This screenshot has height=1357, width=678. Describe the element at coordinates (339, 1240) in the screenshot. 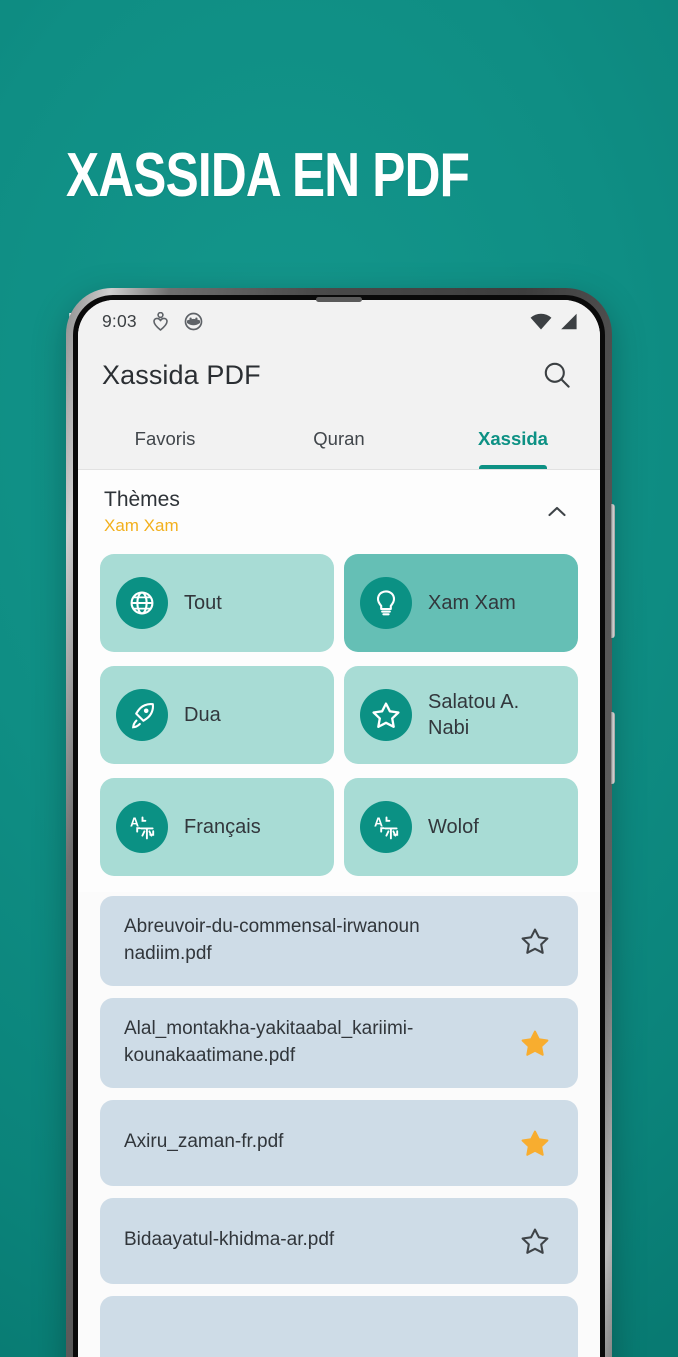

I see `list-item: Bidaayatul-khidma-ar.pdf` at that location.